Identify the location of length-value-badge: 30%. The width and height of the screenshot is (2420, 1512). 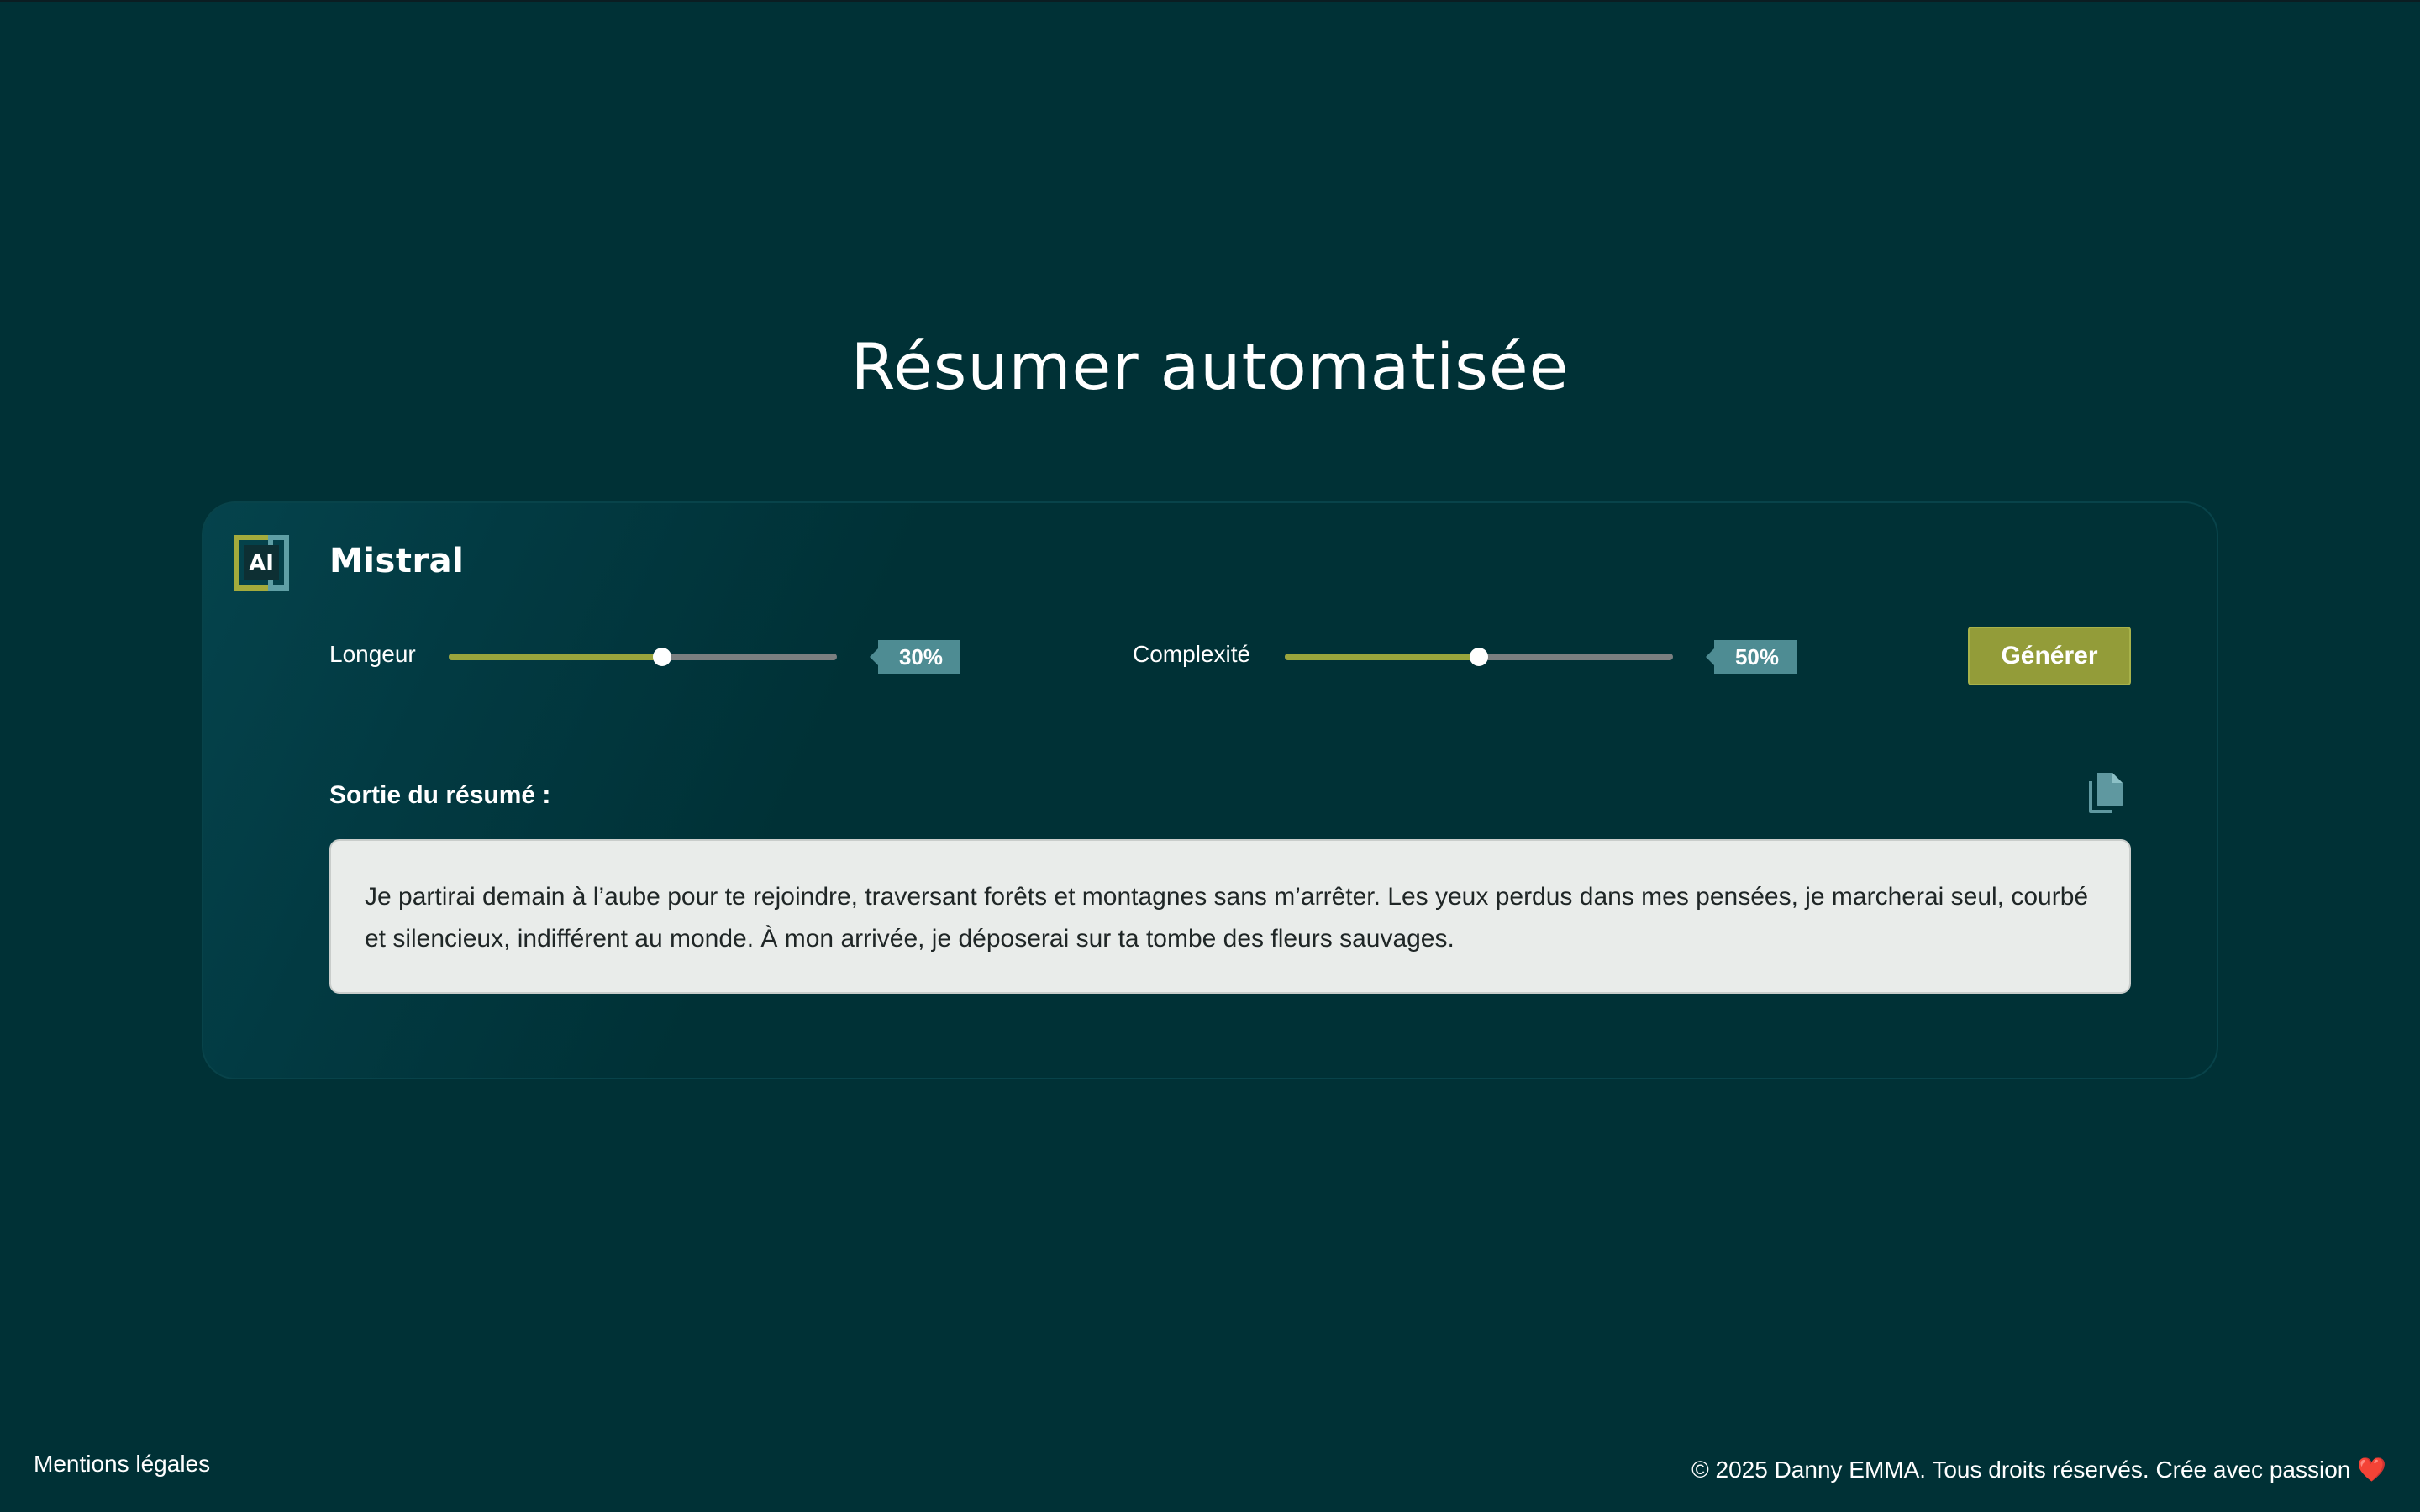
(915, 657).